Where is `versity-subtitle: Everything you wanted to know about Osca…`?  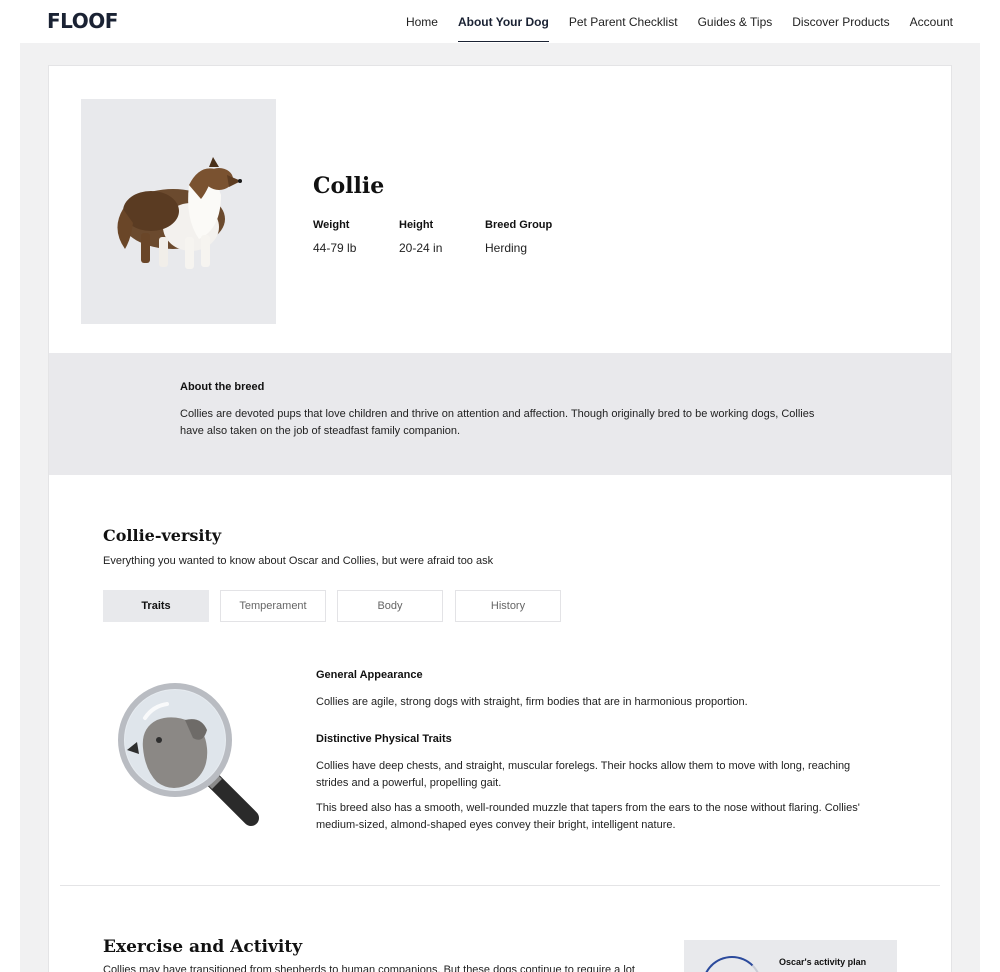 versity-subtitle: Everything you wanted to know about Osca… is located at coordinates (298, 561).